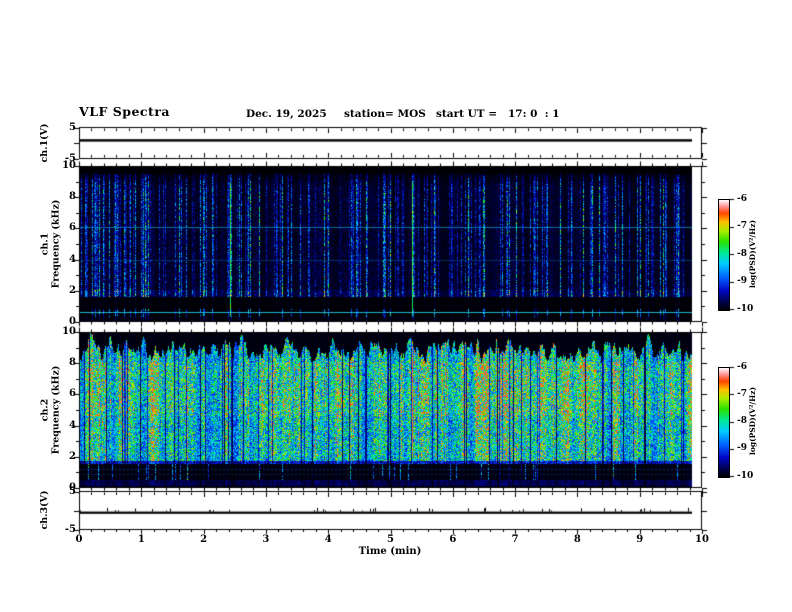 The height and width of the screenshot is (612, 792). Describe the element at coordinates (141, 539) in the screenshot. I see `x-tick-label: 1` at that location.